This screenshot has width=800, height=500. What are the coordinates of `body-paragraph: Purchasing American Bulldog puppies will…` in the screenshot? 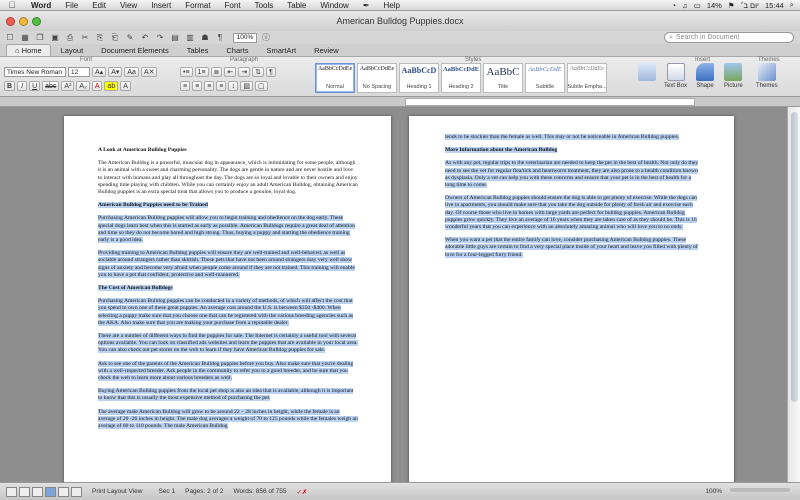 It's located at (226, 229).